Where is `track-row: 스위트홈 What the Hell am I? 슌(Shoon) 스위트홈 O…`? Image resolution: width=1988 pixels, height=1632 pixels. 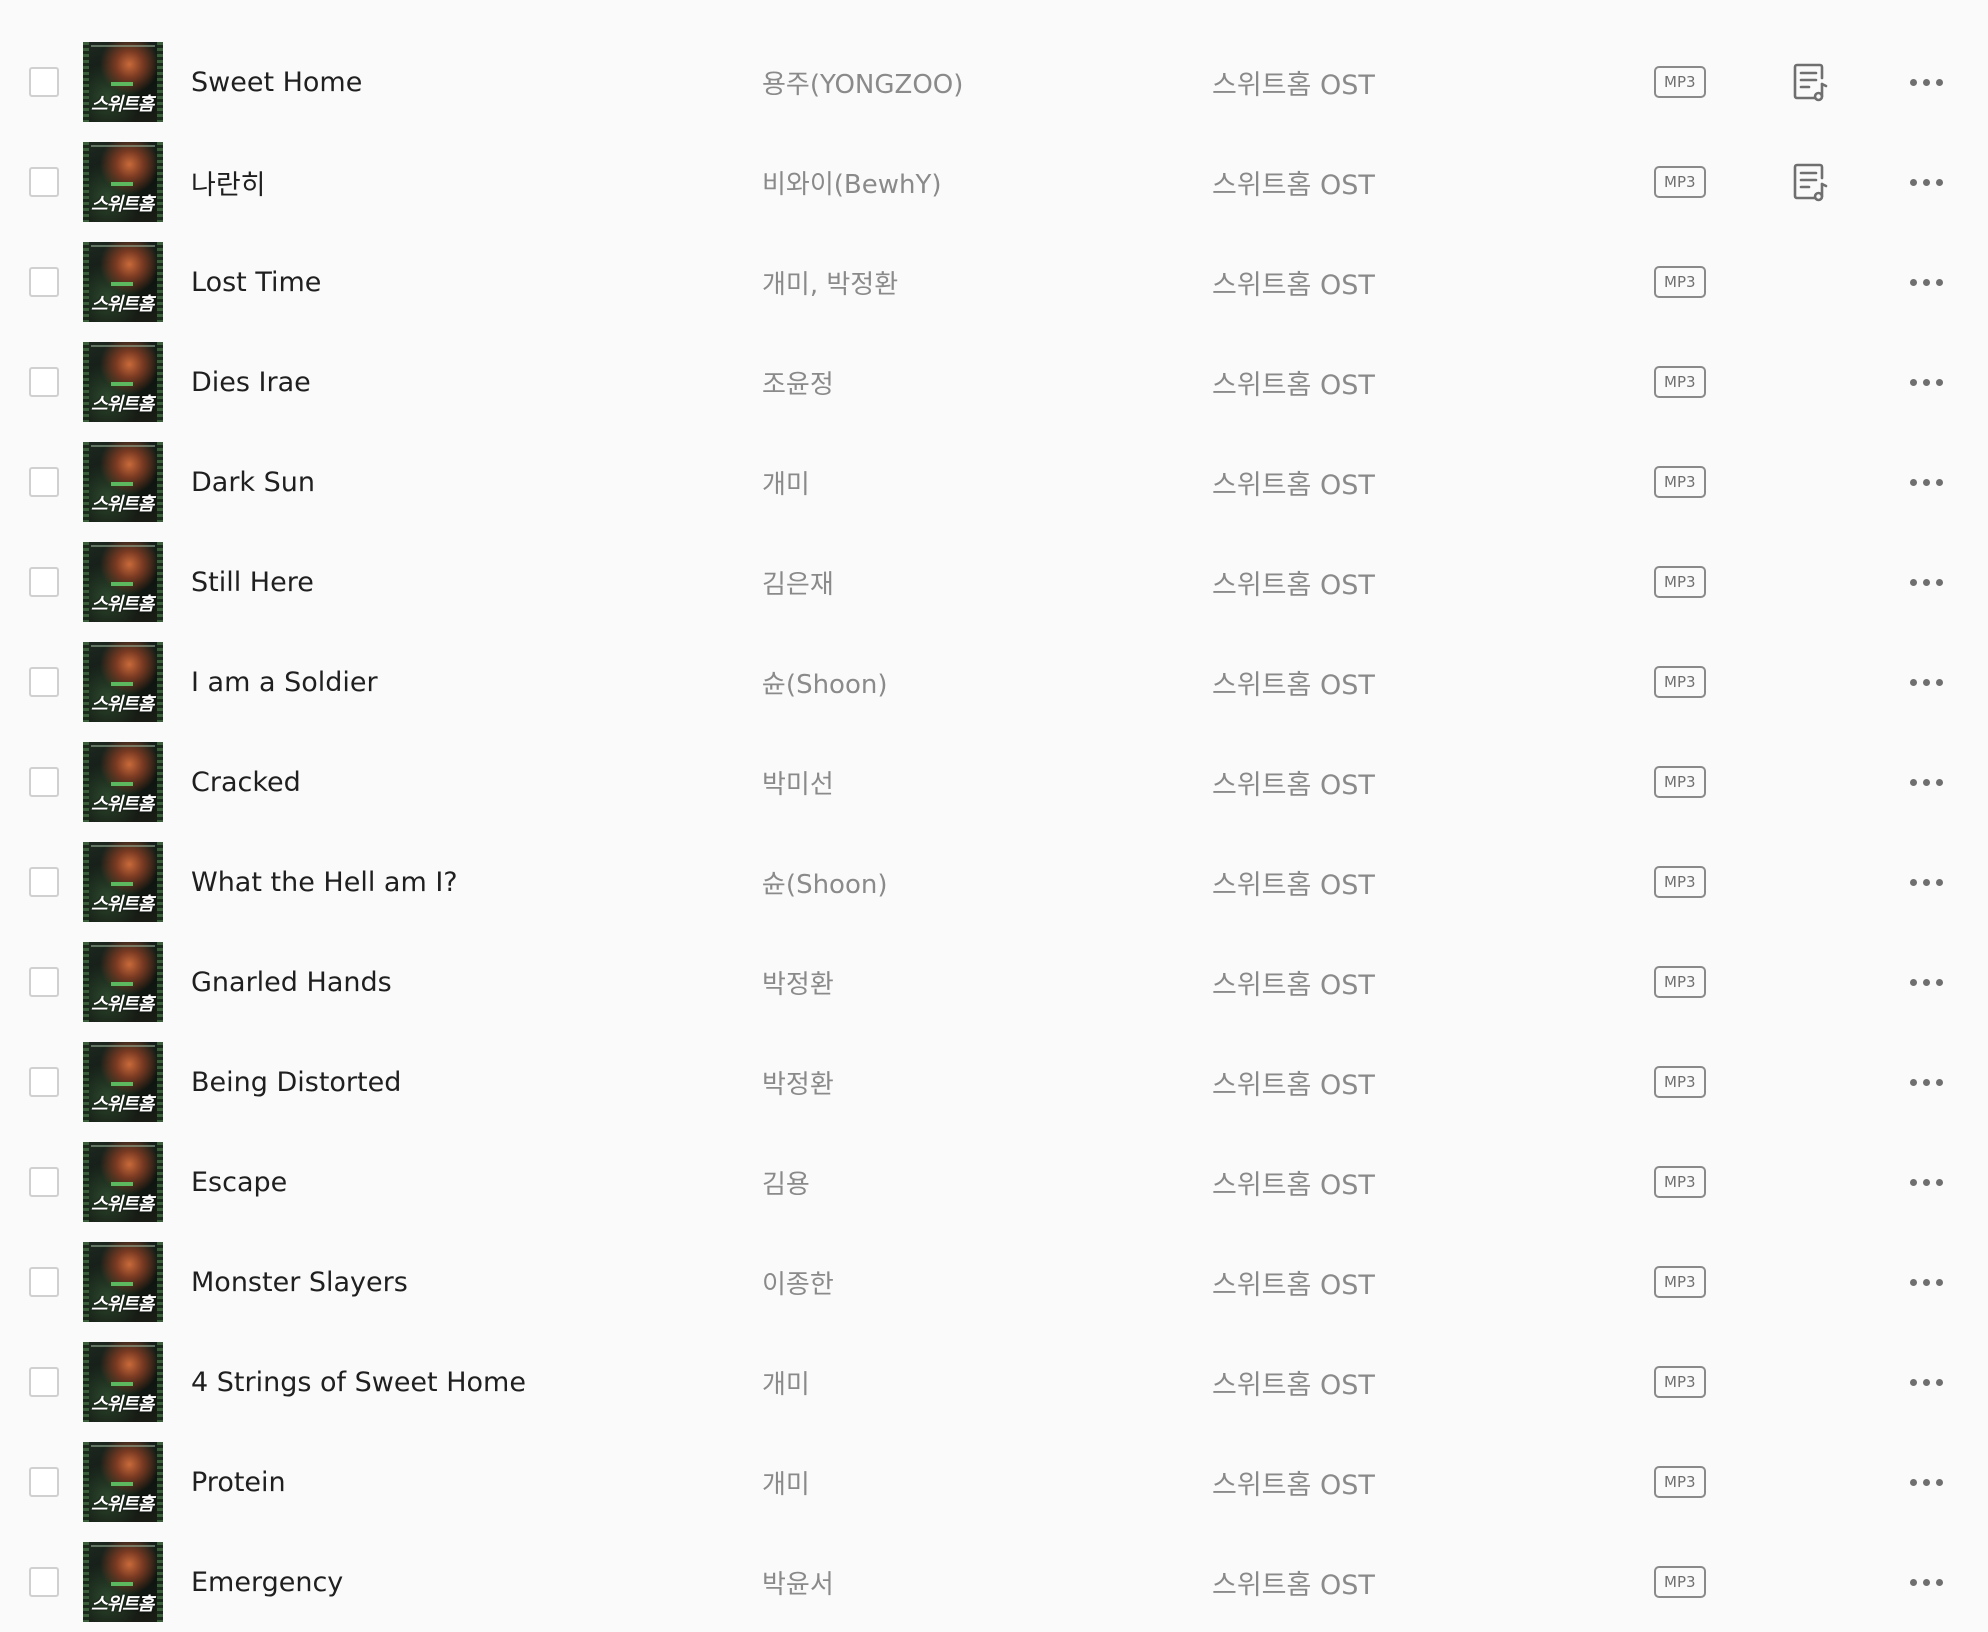 track-row: 스위트홈 What the Hell am I? 슌(Shoon) 스위트홈 O… is located at coordinates (994, 882).